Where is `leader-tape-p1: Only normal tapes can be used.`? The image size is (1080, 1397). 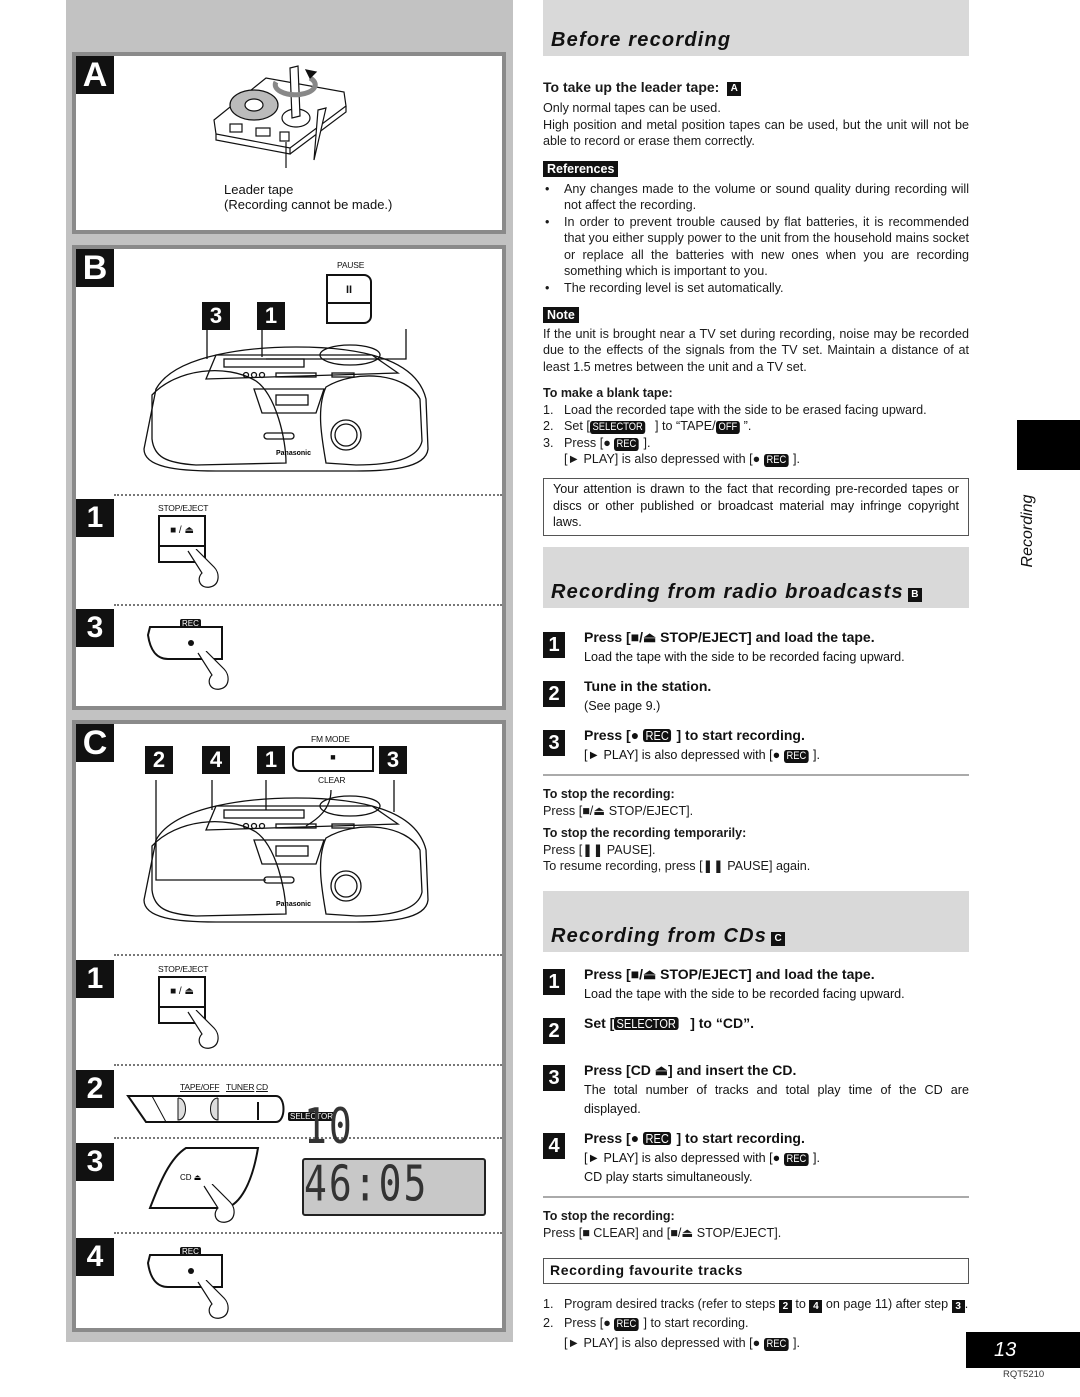
leader-tape-p1: Only normal tapes can be used. is located at coordinates (632, 108).